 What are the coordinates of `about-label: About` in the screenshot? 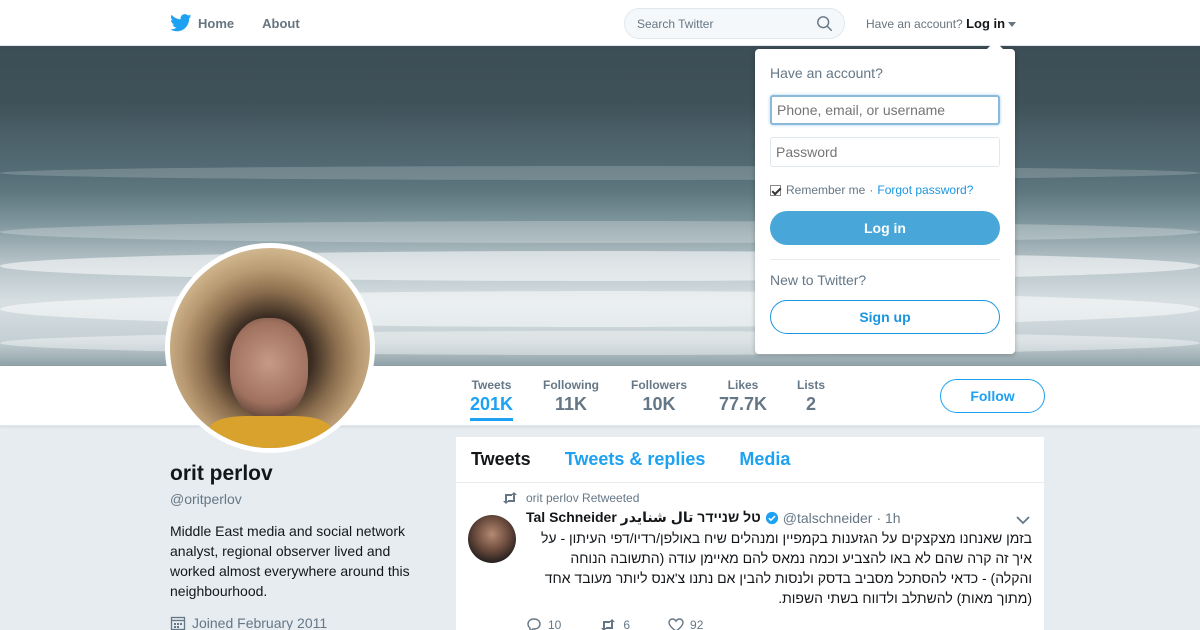 It's located at (281, 23).